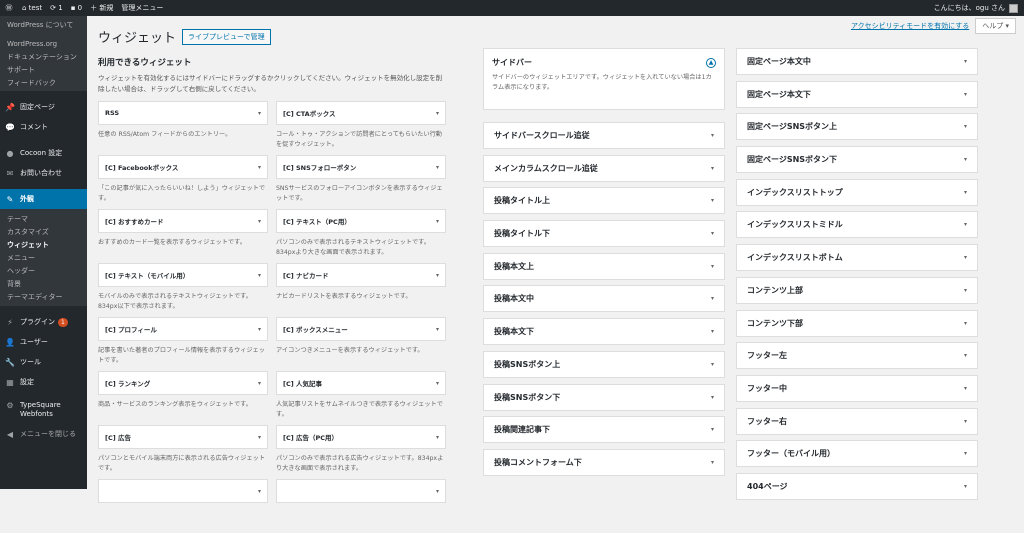 This screenshot has width=1024, height=533. What do you see at coordinates (183, 221) in the screenshot?
I see `widget-title-bar: [C] おすすめカード ▾` at bounding box center [183, 221].